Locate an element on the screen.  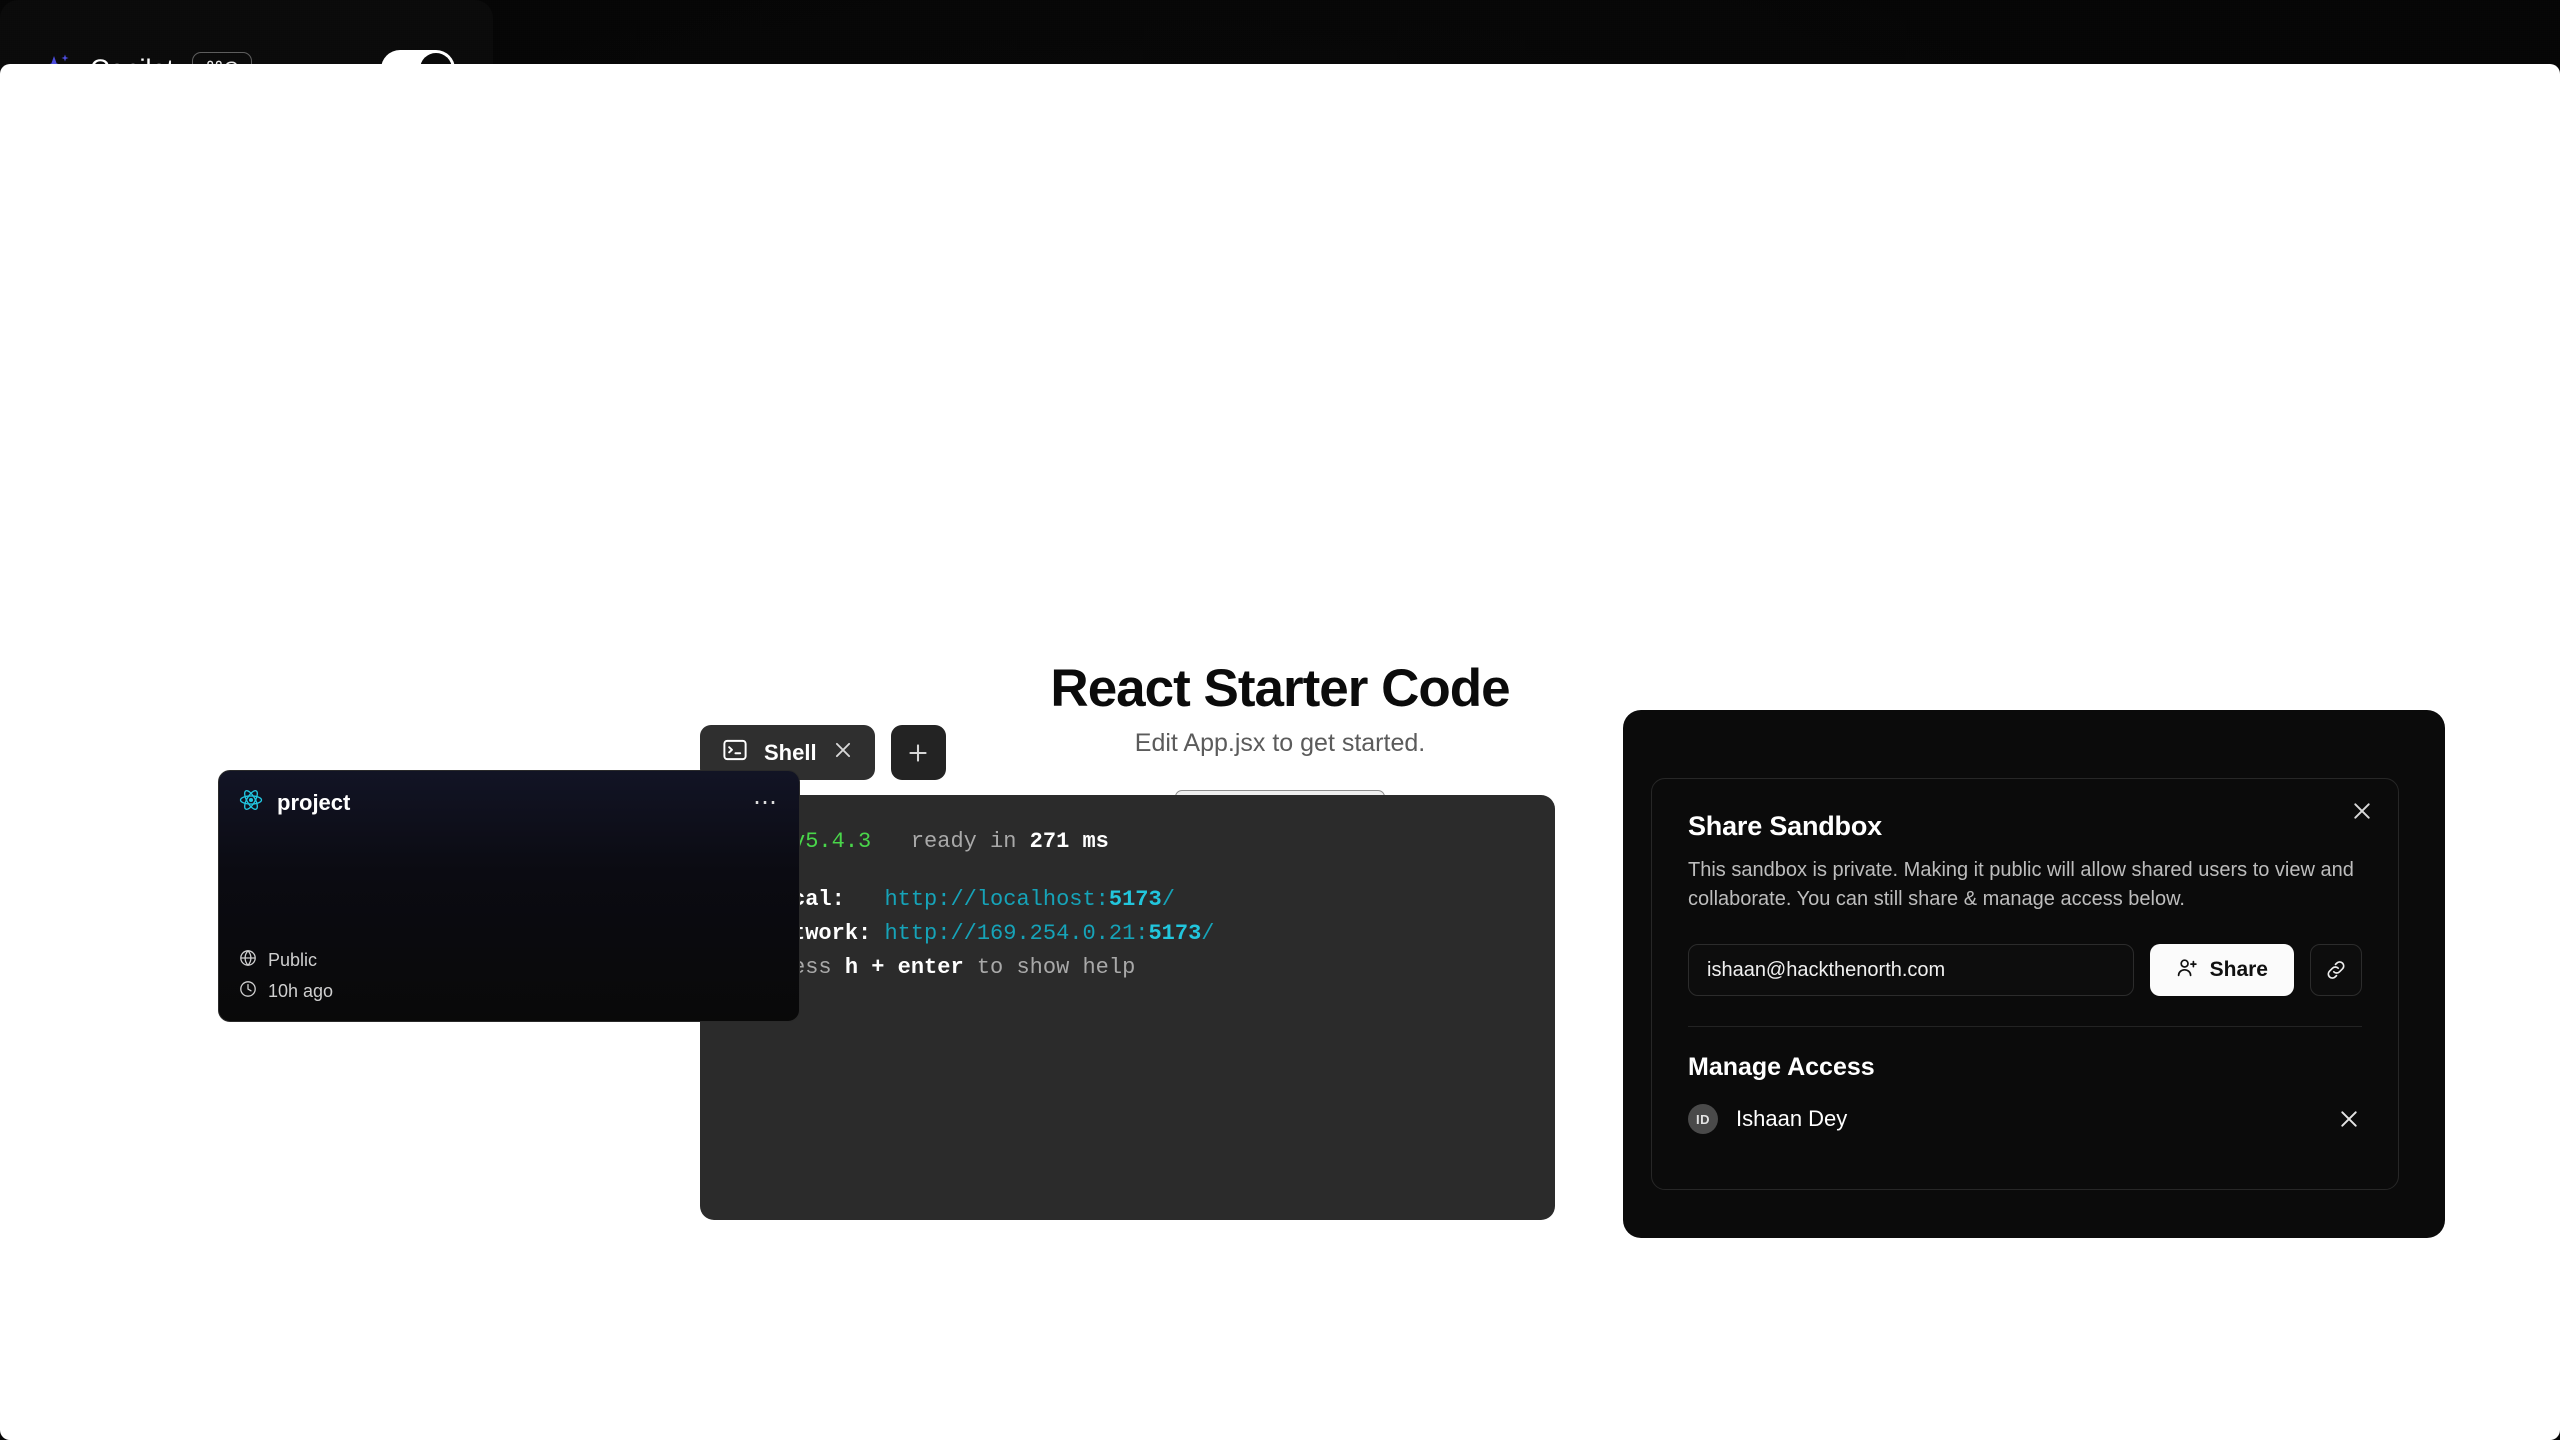
terminal-line-local: → Local: http://localhost:5173/ is located at coordinates (1127, 900).